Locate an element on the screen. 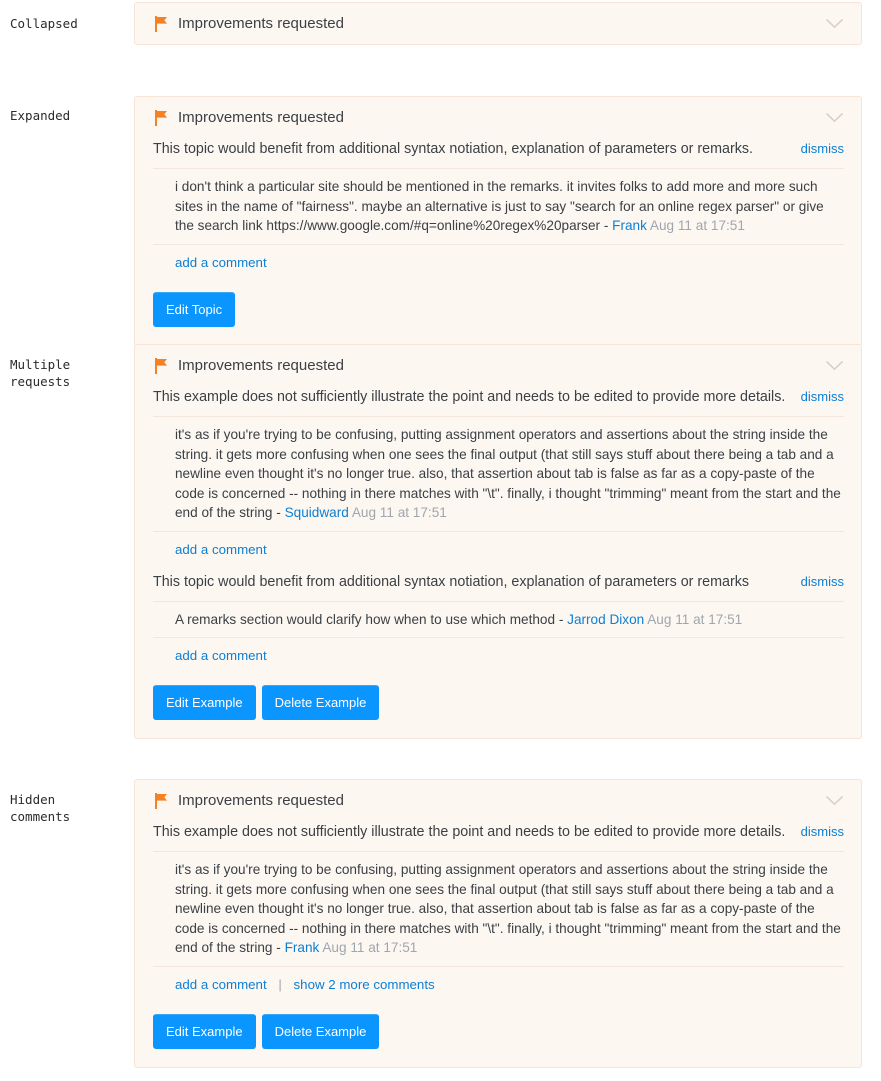 The height and width of the screenshot is (1081, 881). comment-author: Squidward is located at coordinates (317, 512).